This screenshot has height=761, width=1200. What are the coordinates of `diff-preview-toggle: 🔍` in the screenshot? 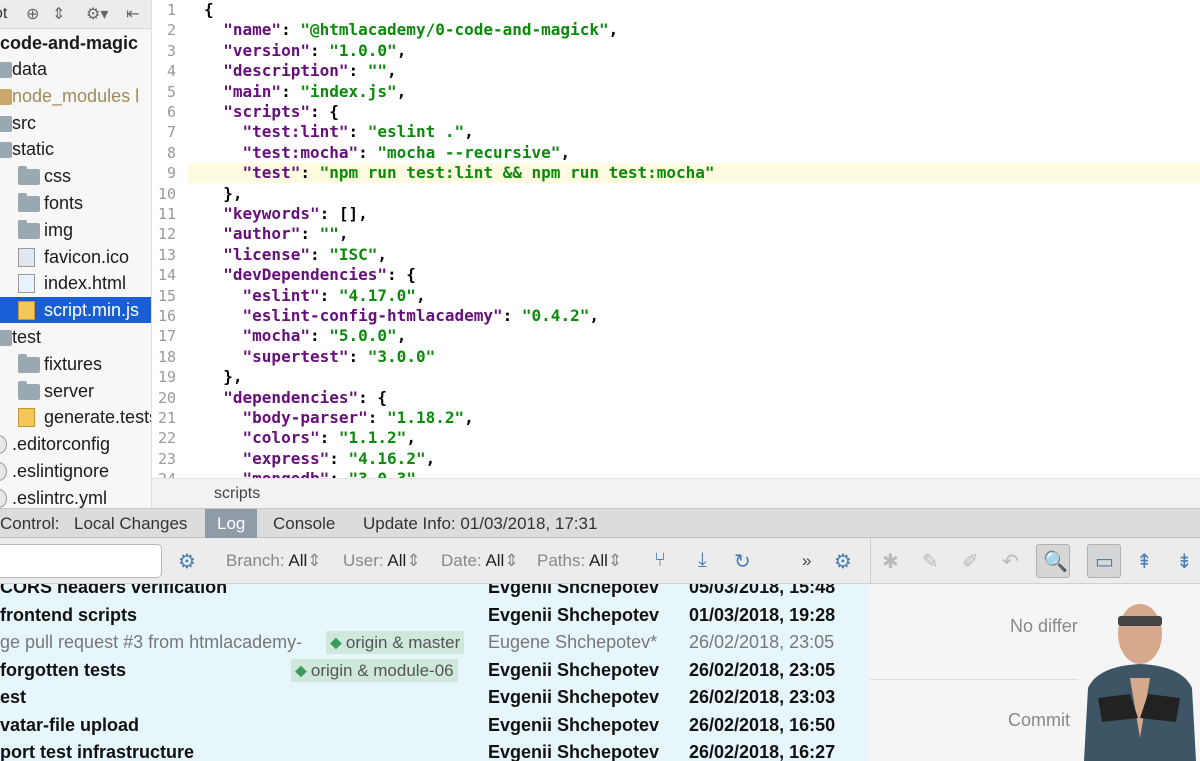 It's located at (1053, 561).